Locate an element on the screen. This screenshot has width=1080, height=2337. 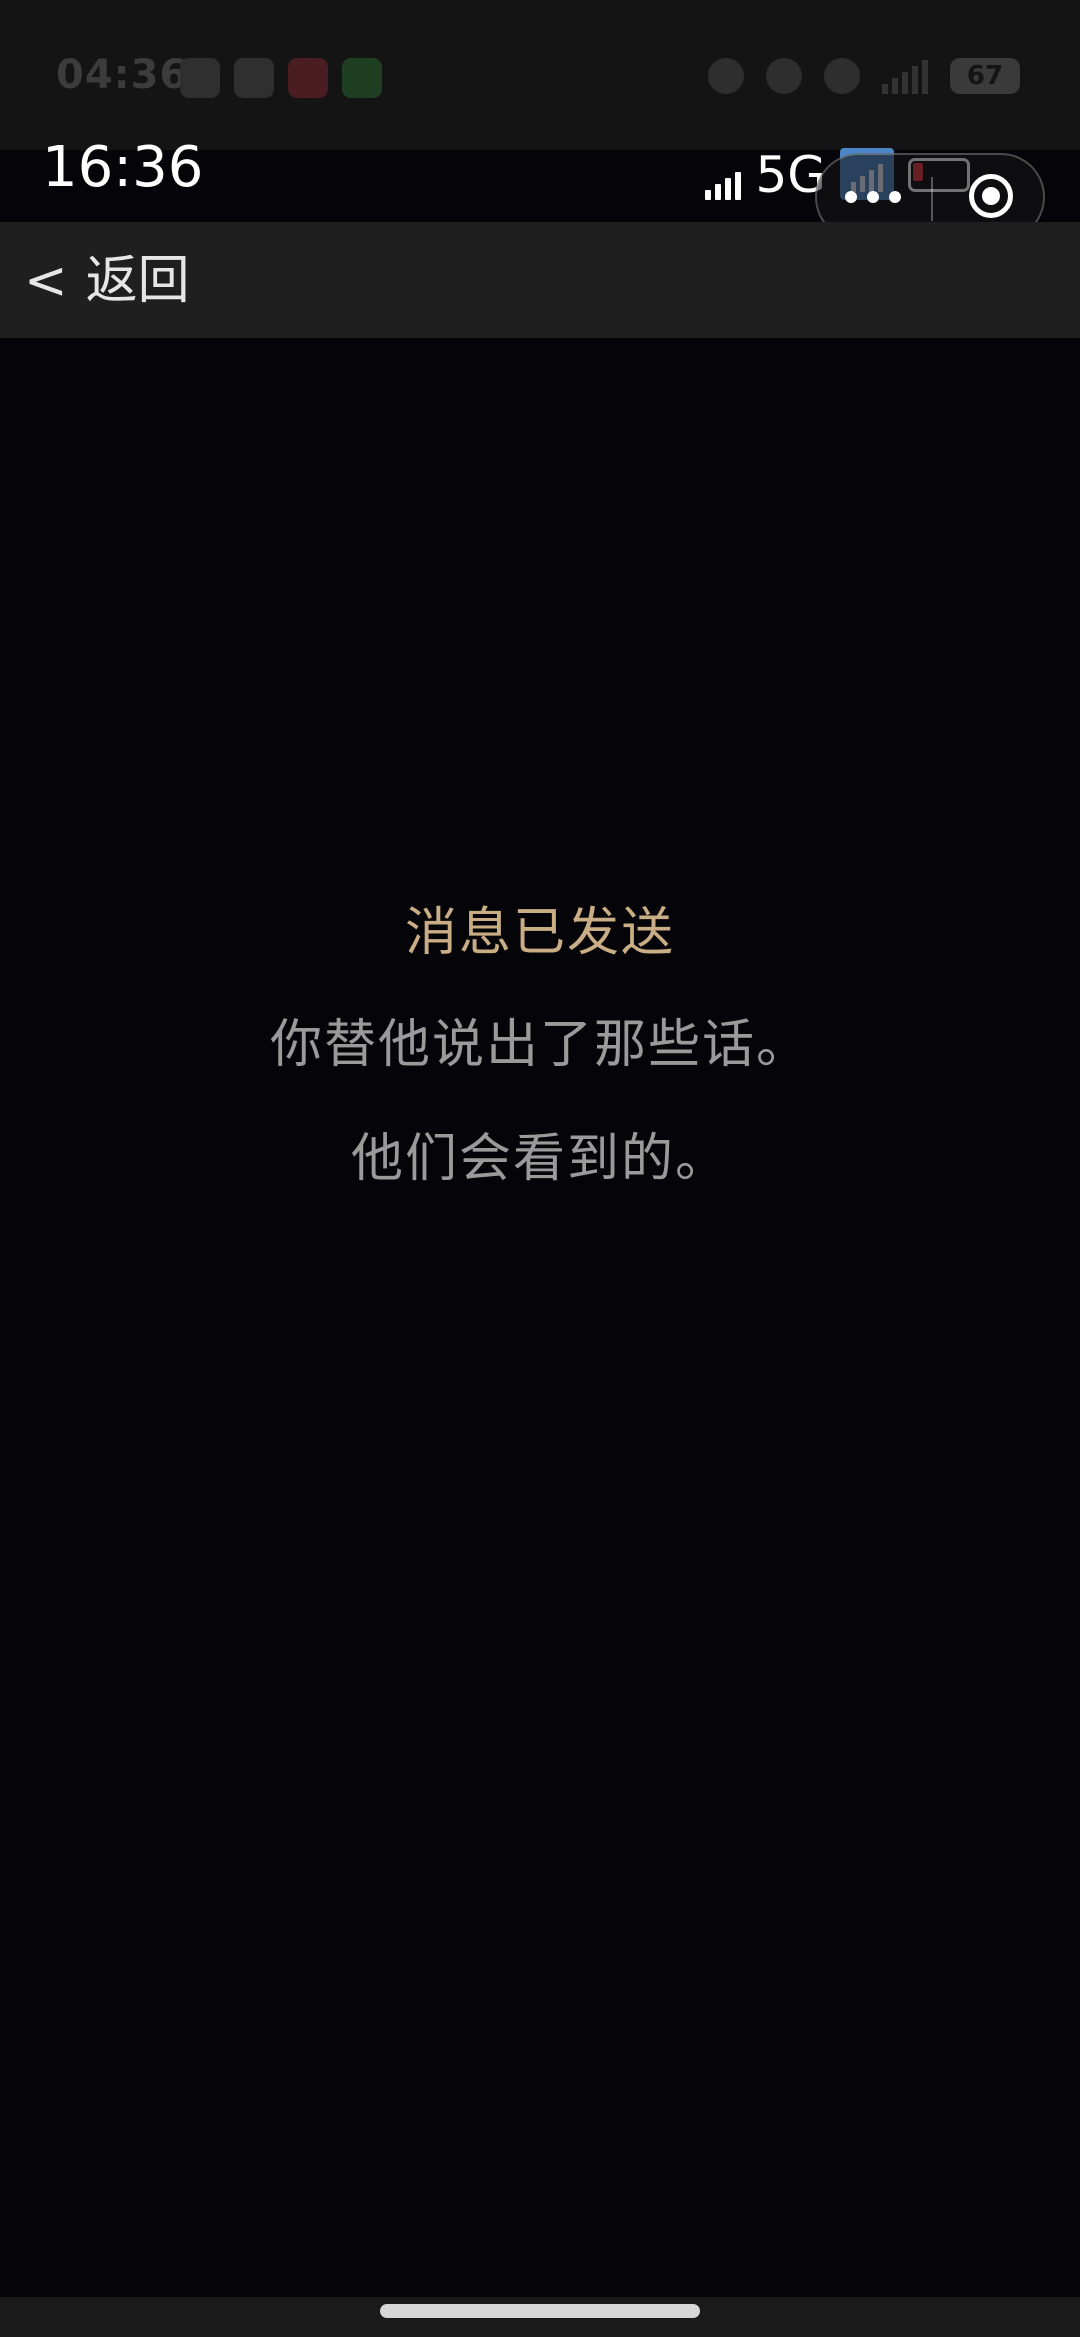
ghost-battery-icon: 67 is located at coordinates (985, 76).